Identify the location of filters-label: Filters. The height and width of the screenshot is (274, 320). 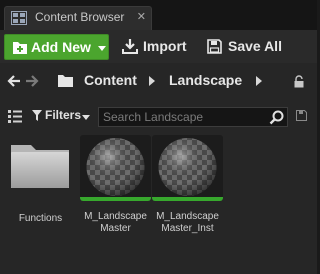
(63, 115).